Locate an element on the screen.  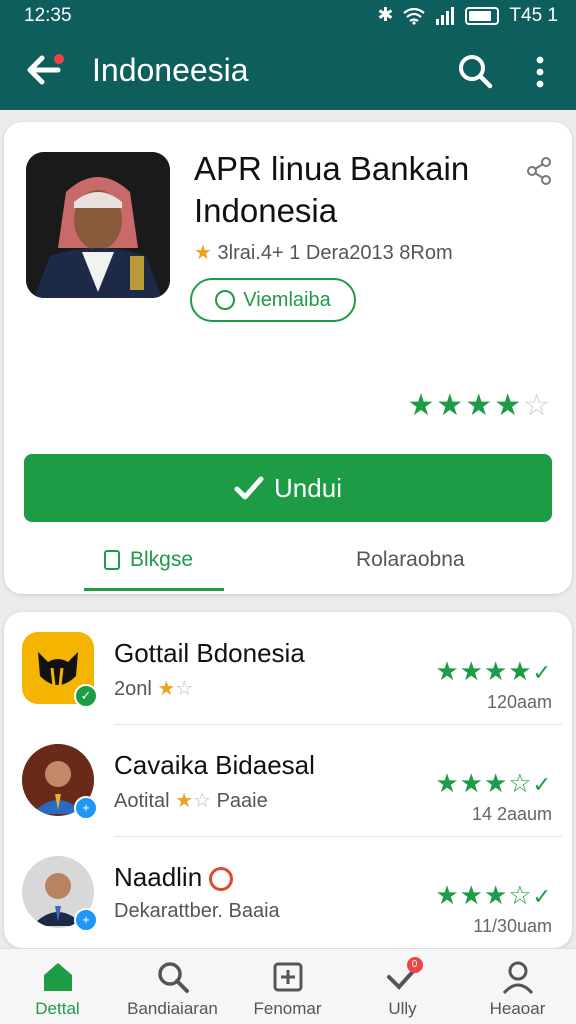
app-title: APR linua Bankain Indonesia is located at coordinates (332, 189).